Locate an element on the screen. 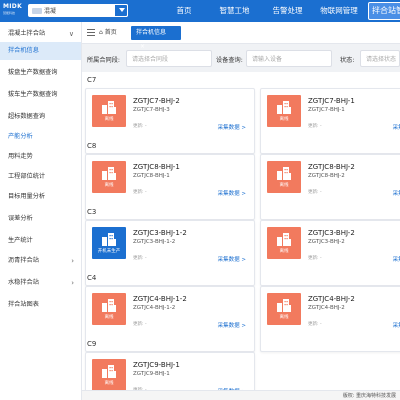 The image size is (400, 400). tab-mixer-info: 拌合机信息 × is located at coordinates (156, 38).